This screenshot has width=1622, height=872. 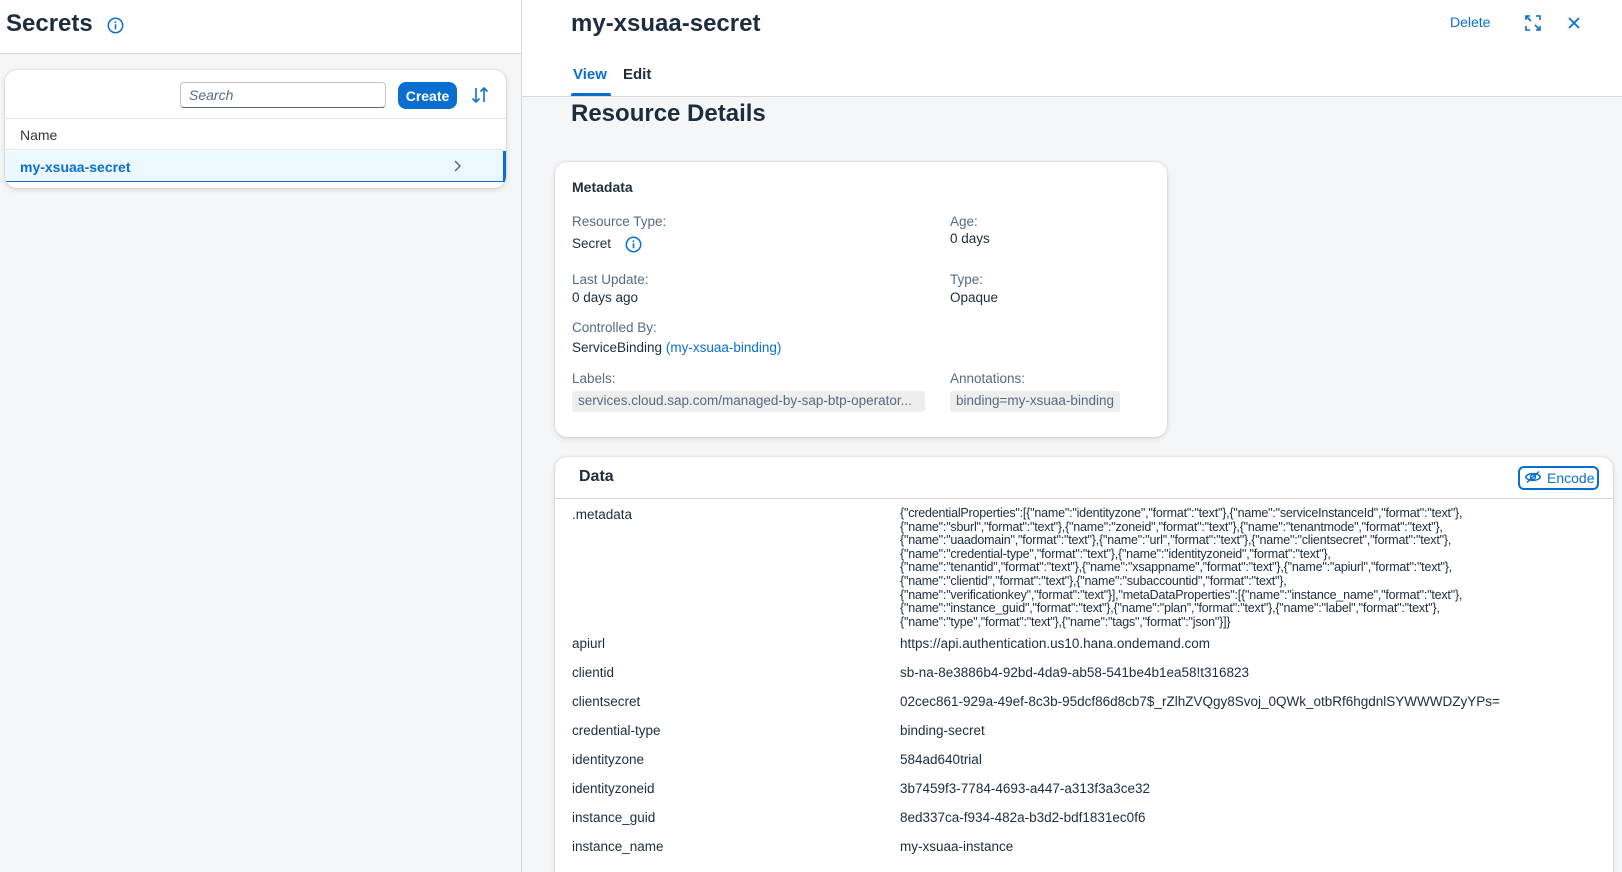 I want to click on list-header-bar: Secrets, so click(x=260, y=27).